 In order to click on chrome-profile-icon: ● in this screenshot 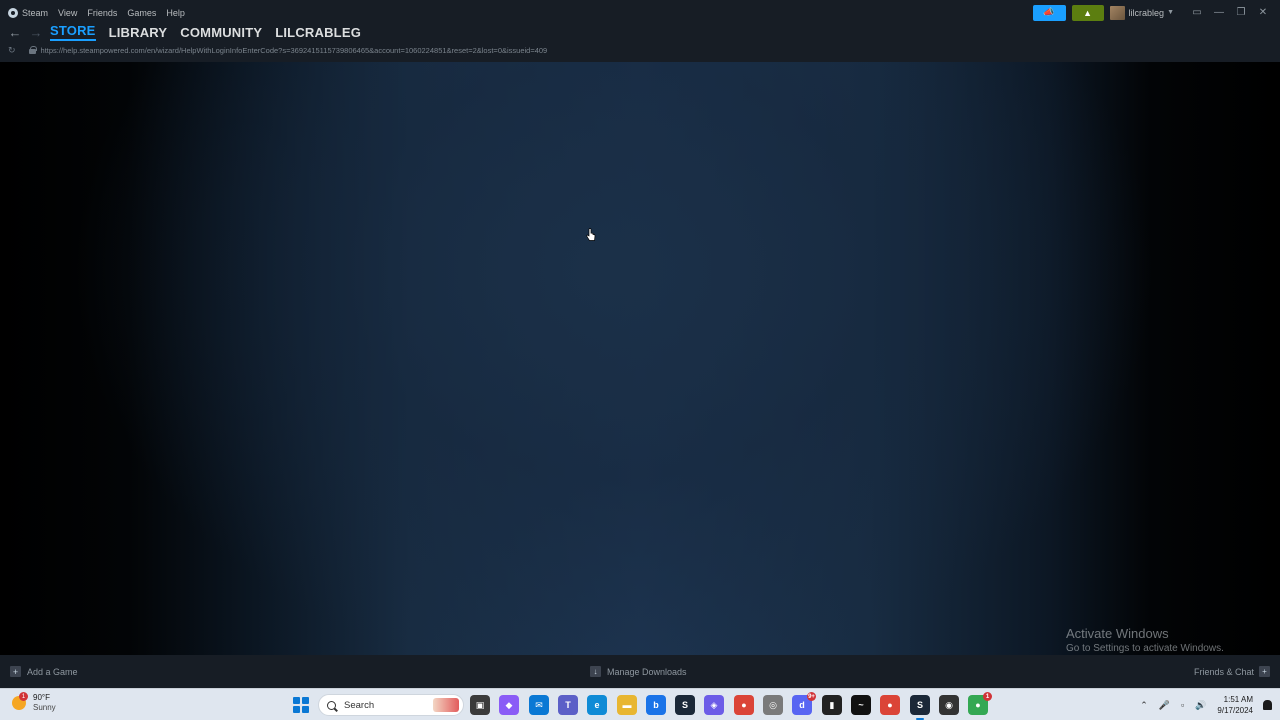, I will do `click(890, 705)`.